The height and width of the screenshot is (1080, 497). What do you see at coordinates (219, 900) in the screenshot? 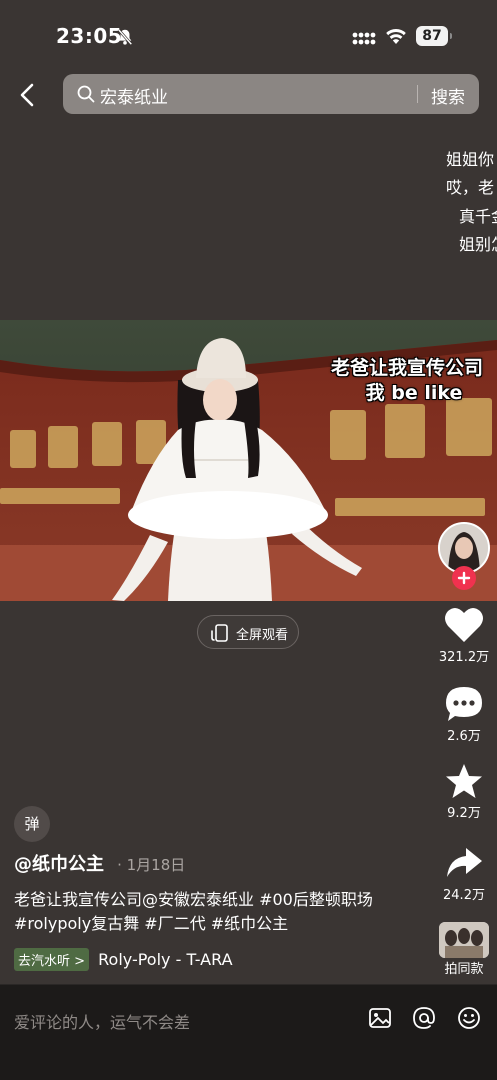
I see `description-line1: 老爸让我宣传公司@安徽宏泰纸业 #00后整顿职场` at bounding box center [219, 900].